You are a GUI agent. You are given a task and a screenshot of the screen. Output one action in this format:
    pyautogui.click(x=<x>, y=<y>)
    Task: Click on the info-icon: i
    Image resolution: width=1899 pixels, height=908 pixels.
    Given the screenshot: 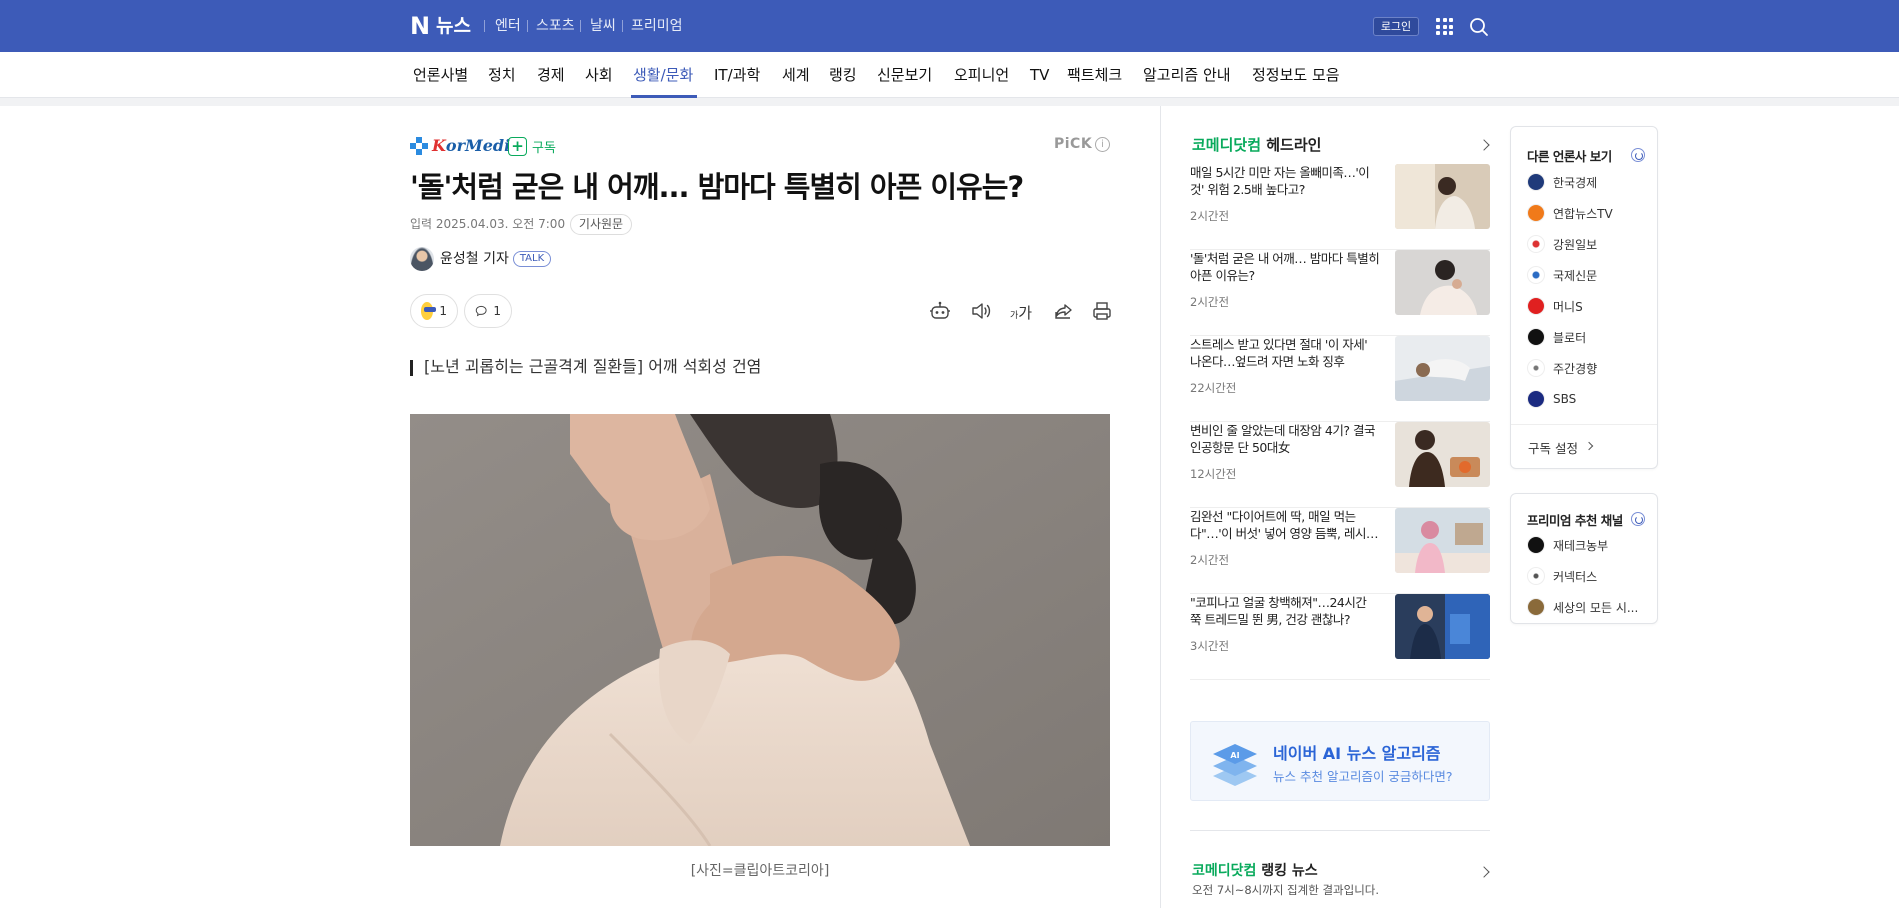 What is the action you would take?
    pyautogui.click(x=1102, y=144)
    